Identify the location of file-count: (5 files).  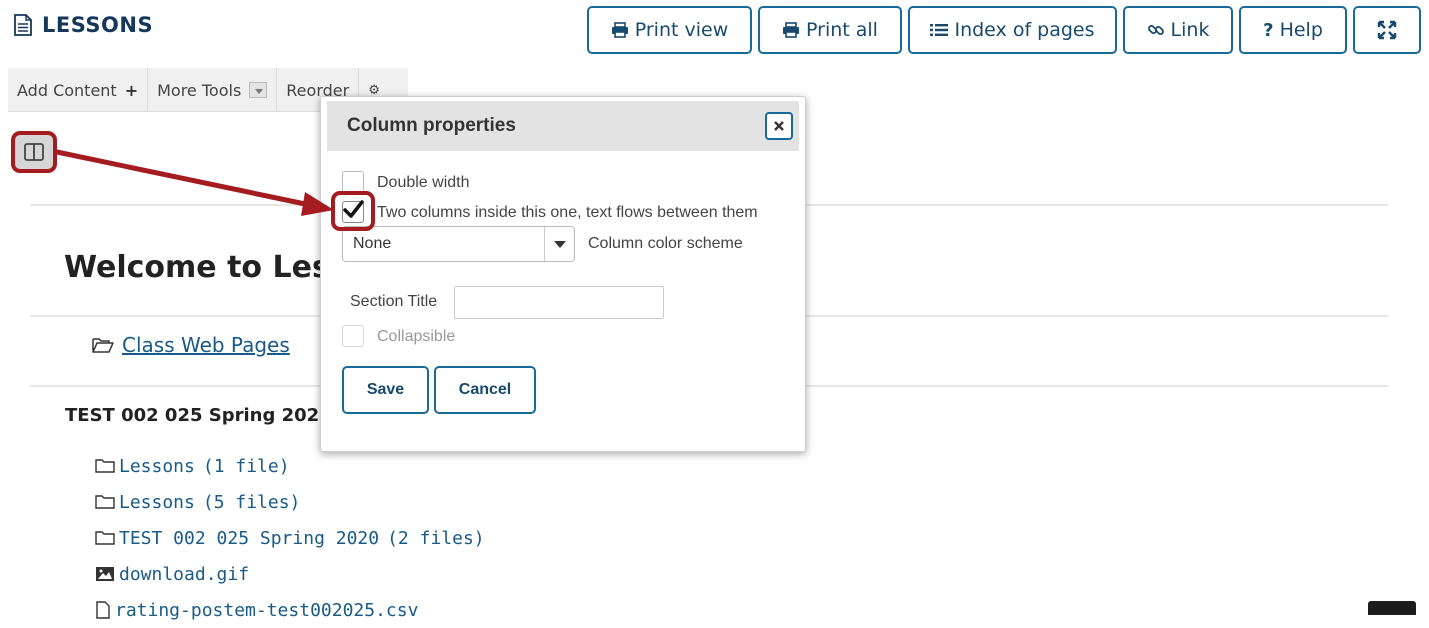
(251, 502).